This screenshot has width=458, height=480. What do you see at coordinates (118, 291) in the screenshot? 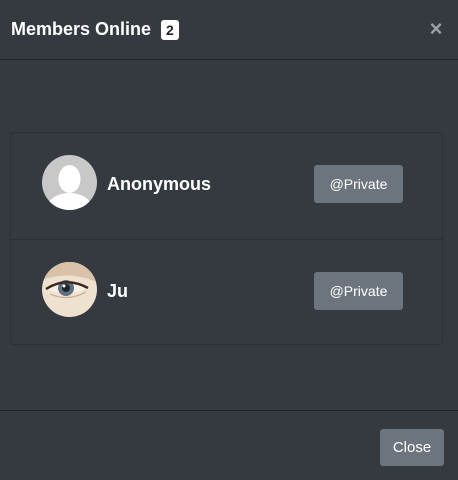
I see `member-name: Ju` at bounding box center [118, 291].